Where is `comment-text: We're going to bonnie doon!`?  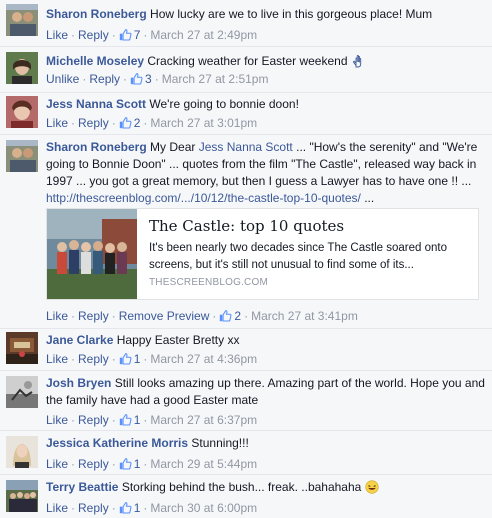
comment-text: We're going to bonnie doon! is located at coordinates (224, 104).